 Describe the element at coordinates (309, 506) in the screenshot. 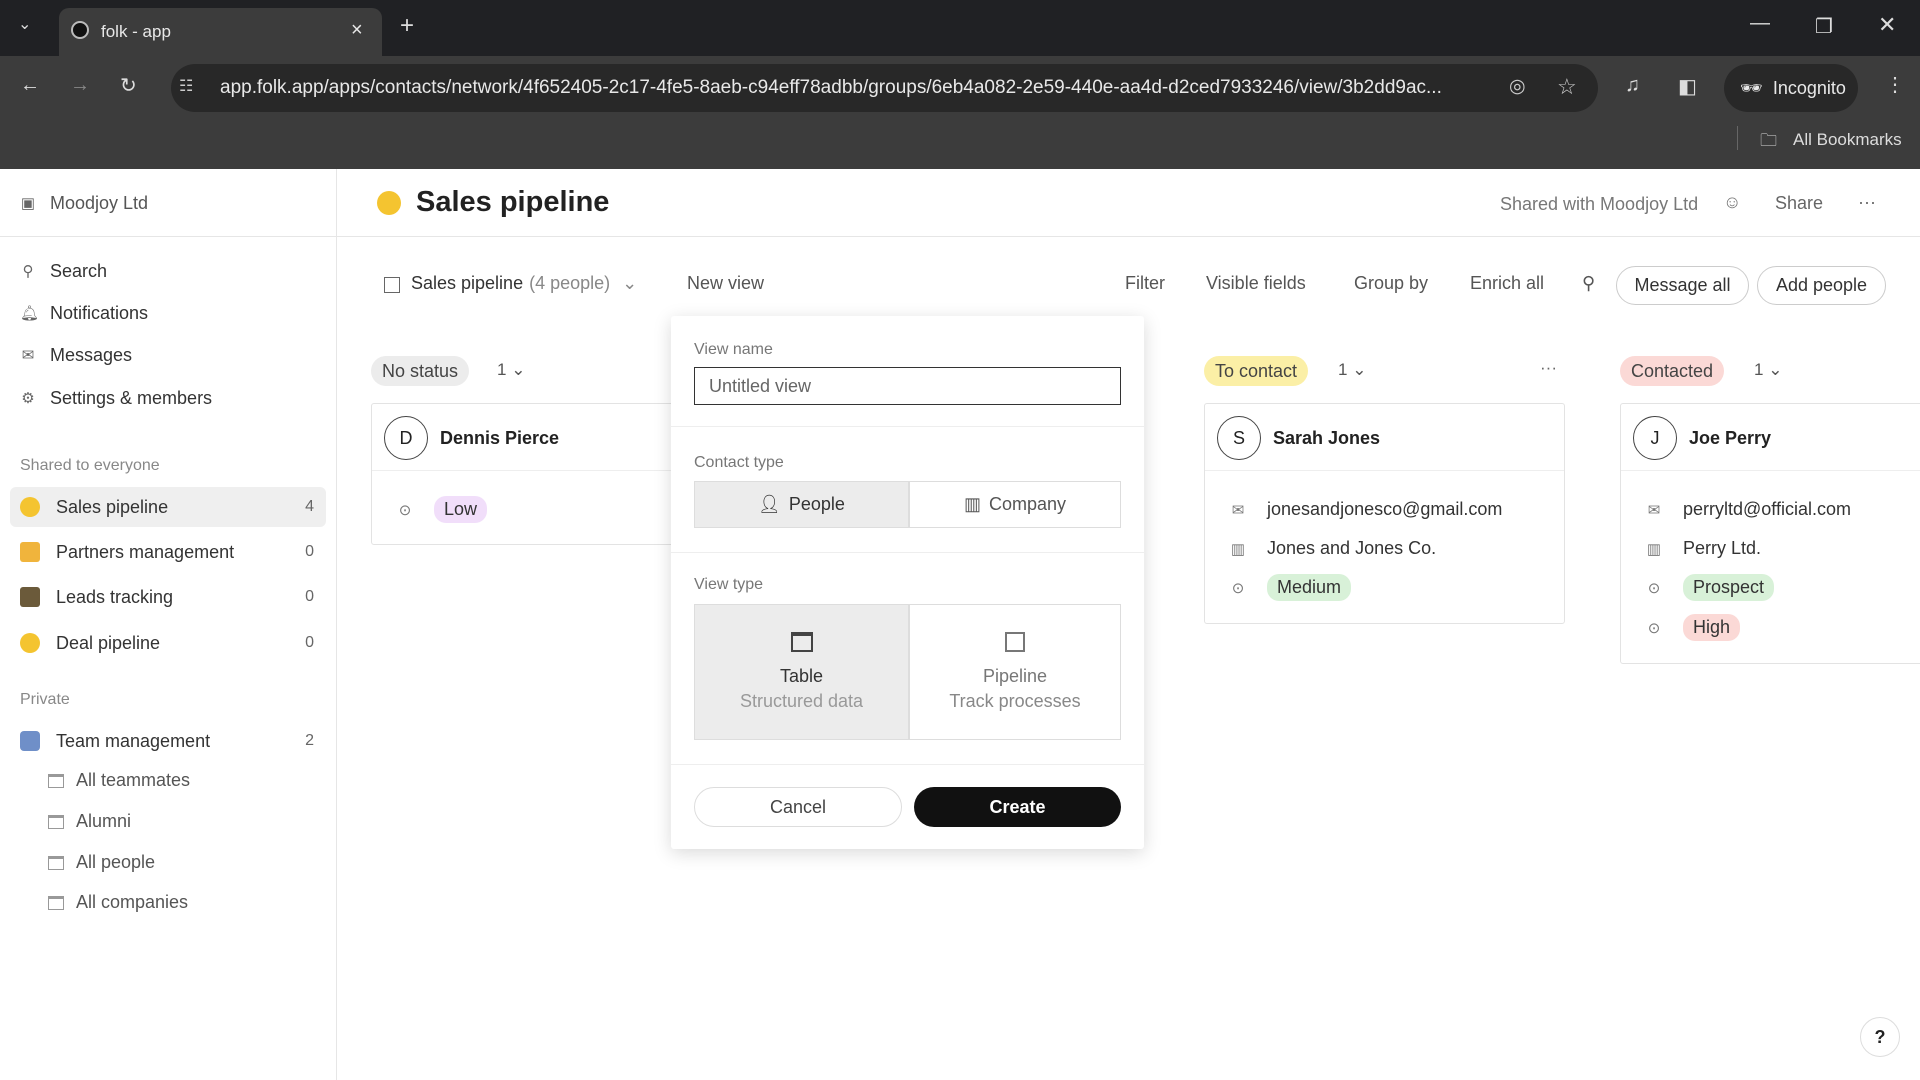

I see `count: 4` at that location.